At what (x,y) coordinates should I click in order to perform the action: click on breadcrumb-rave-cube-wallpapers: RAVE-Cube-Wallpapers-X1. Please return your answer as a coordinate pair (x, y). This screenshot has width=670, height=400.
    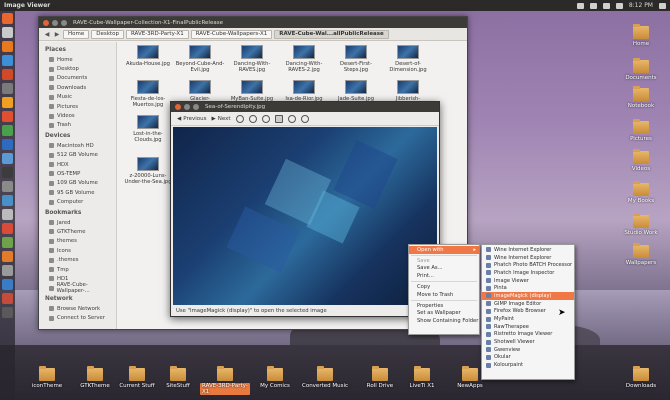
    Looking at the image, I should click on (231, 34).